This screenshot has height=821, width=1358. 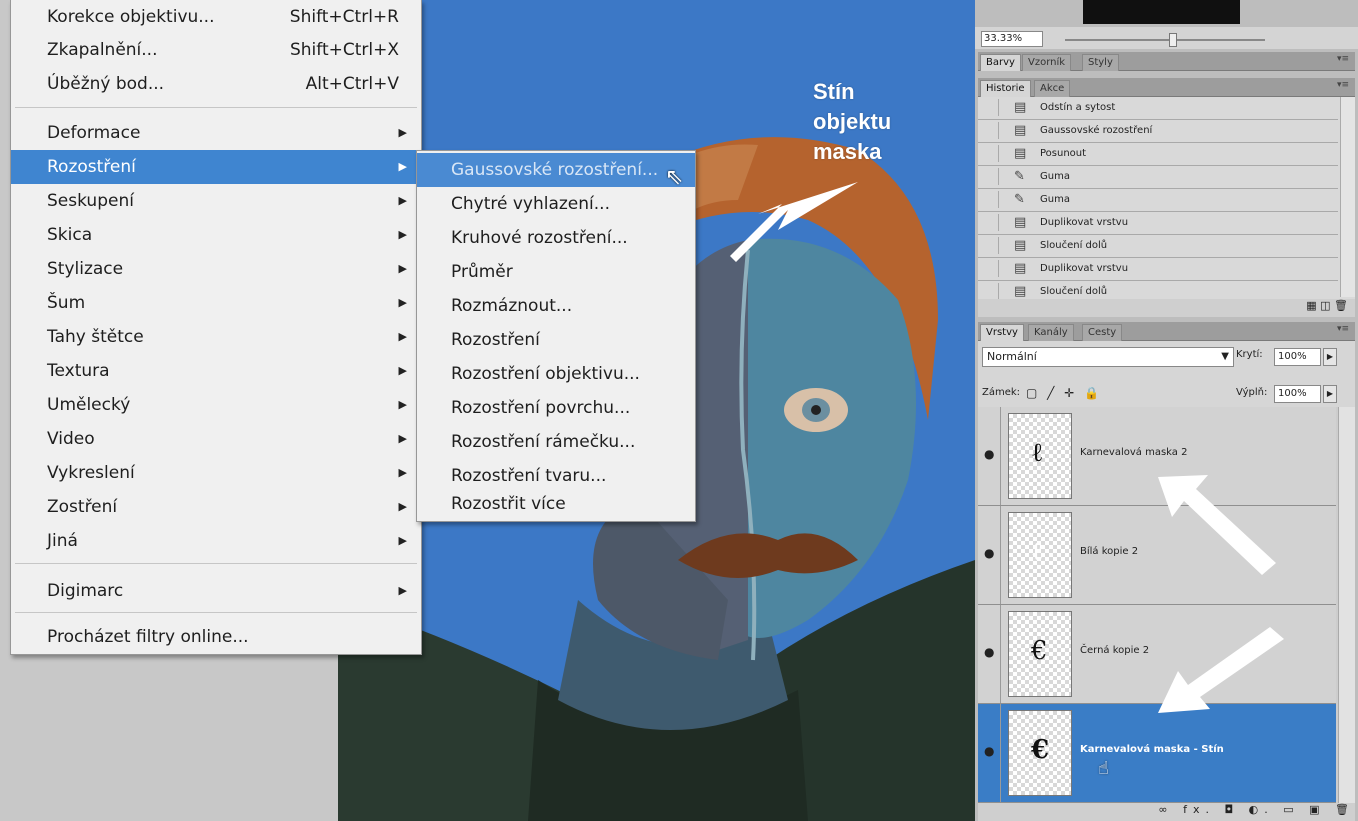 I want to click on menu-item-render: Vykreslení ▶, so click(x=216, y=473).